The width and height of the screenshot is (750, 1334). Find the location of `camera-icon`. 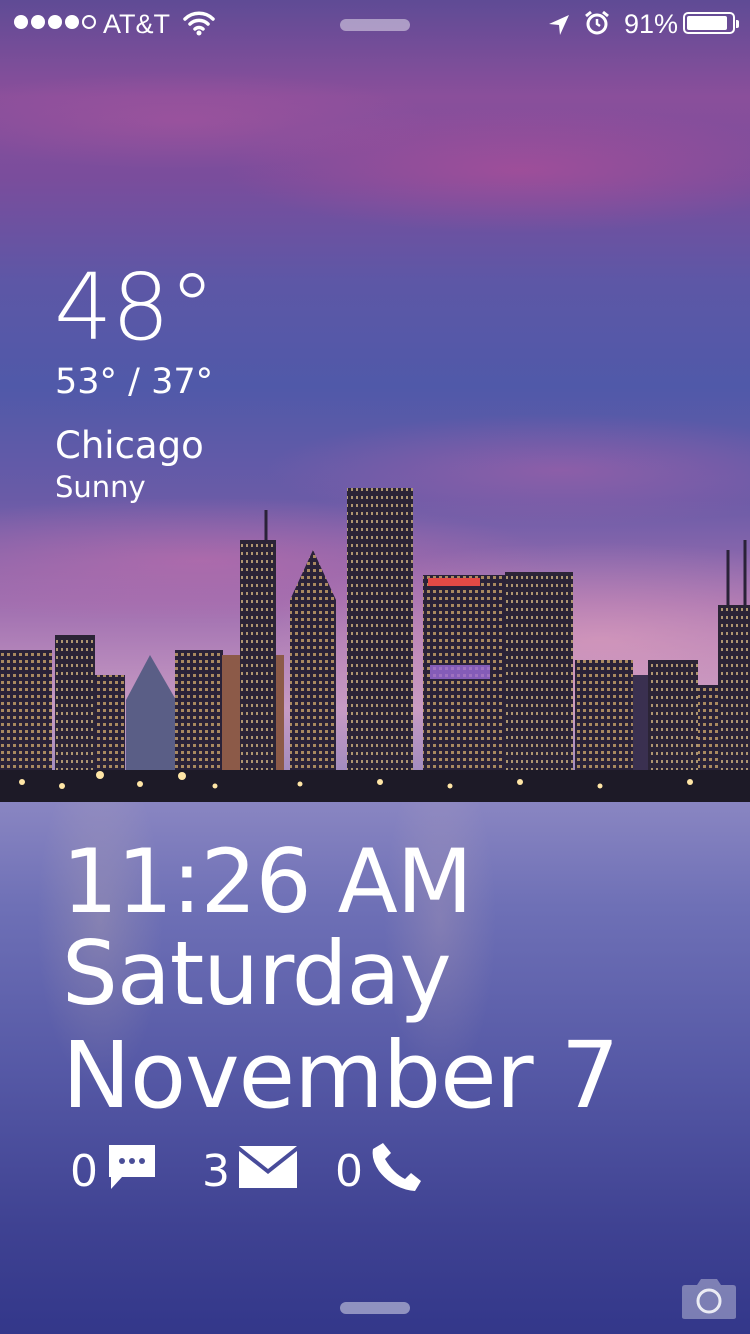

camera-icon is located at coordinates (709, 1300).